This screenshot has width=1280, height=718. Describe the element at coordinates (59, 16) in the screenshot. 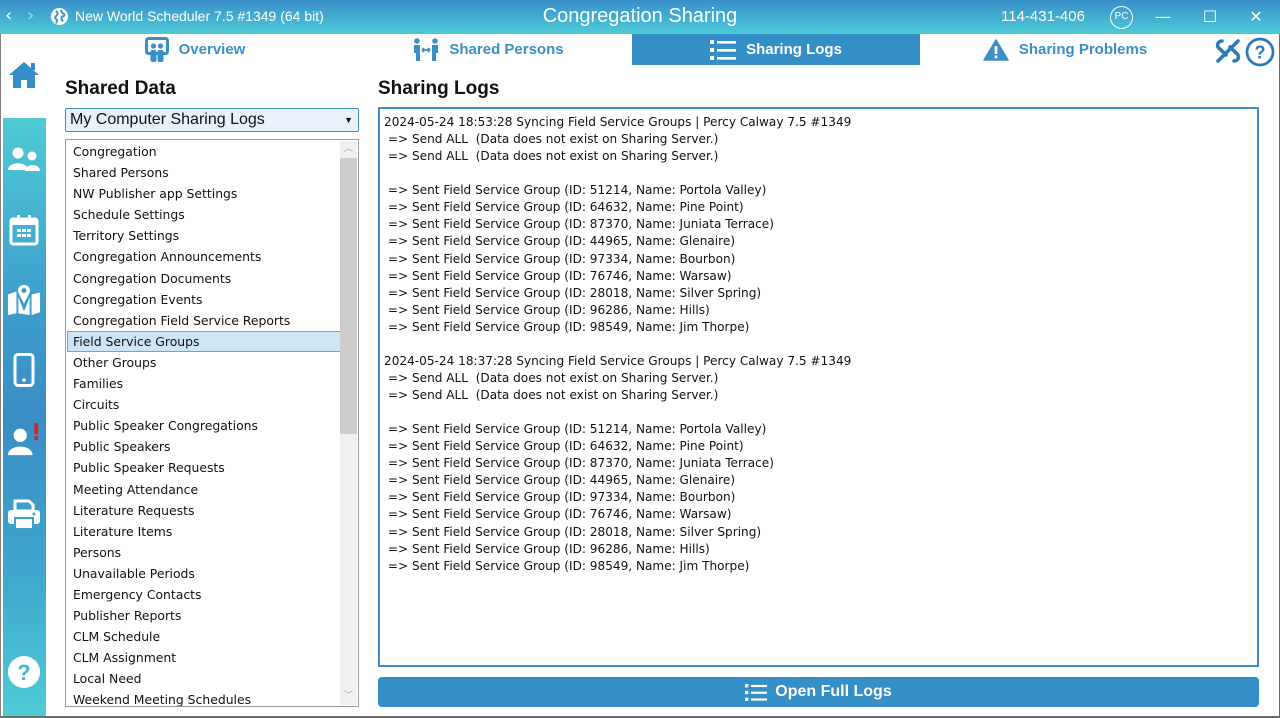

I see `globe-icon` at that location.